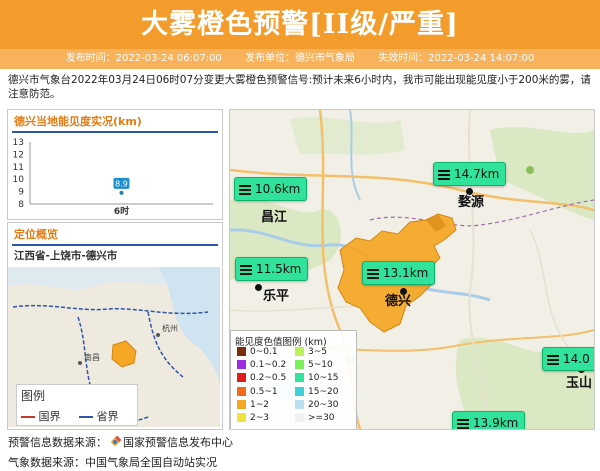 This screenshot has height=471, width=600. I want to click on visibility-station-label: 13.1km, so click(399, 273).